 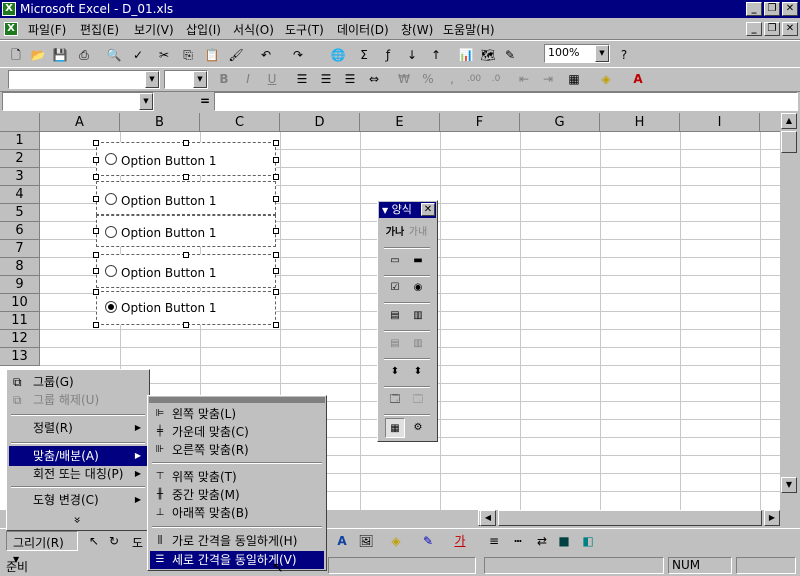 I want to click on submenu-align-left: ⊫ 왼쪽 맞춤(L), so click(x=237, y=414).